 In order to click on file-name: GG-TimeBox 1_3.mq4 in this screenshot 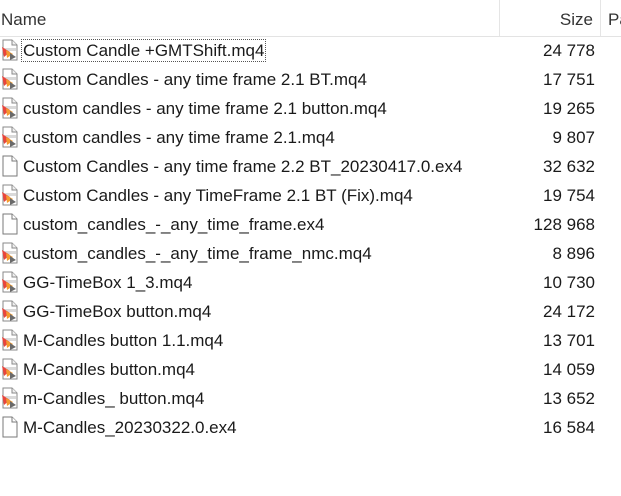, I will do `click(107, 282)`.